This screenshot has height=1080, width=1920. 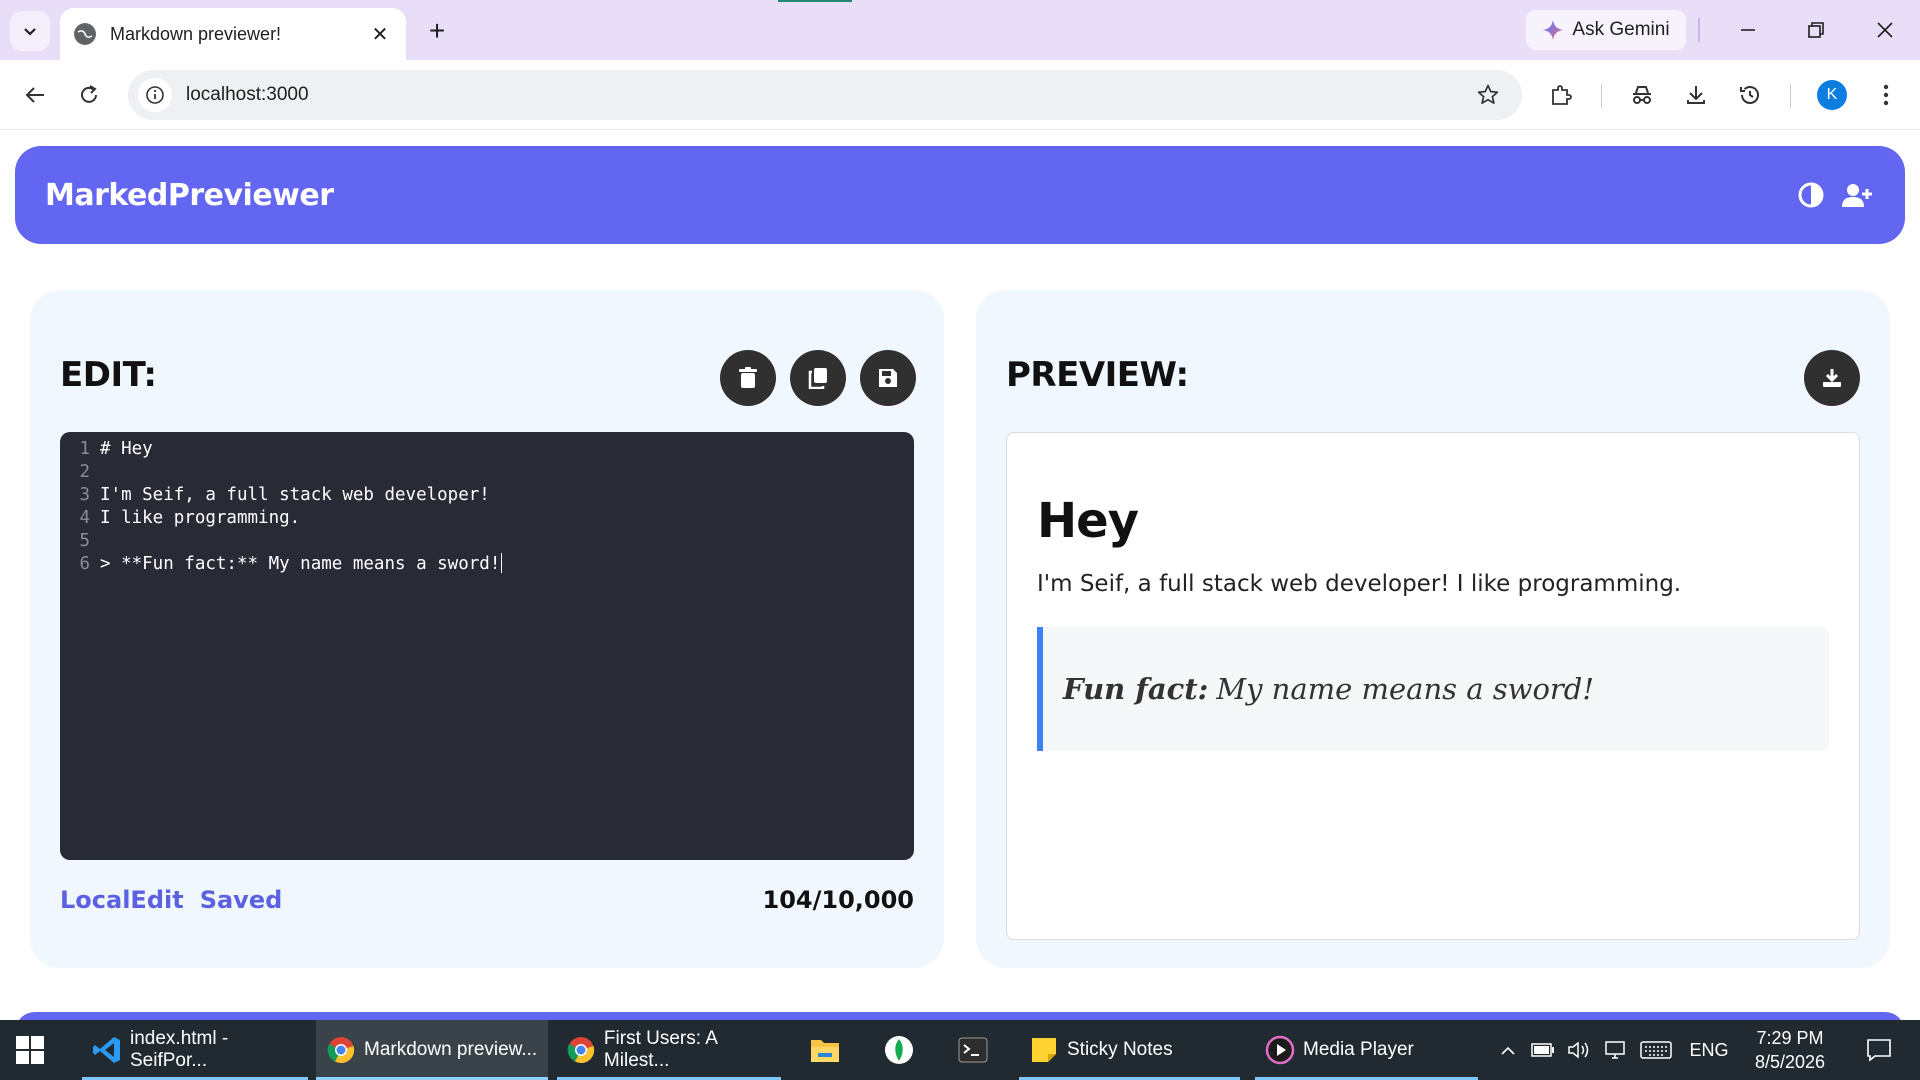 What do you see at coordinates (1553, 30) in the screenshot?
I see `gemini-sparkle-icon` at bounding box center [1553, 30].